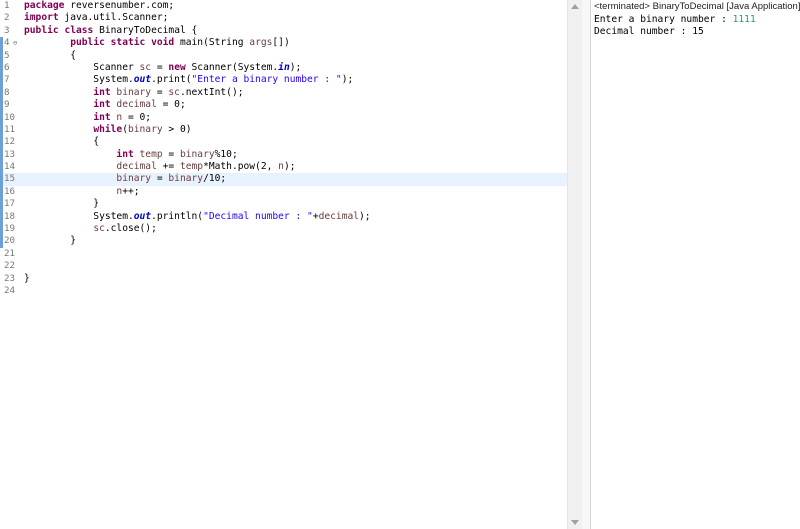 The height and width of the screenshot is (529, 800). What do you see at coordinates (283, 179) in the screenshot?
I see `code-line: 15 binary = binary/10;` at bounding box center [283, 179].